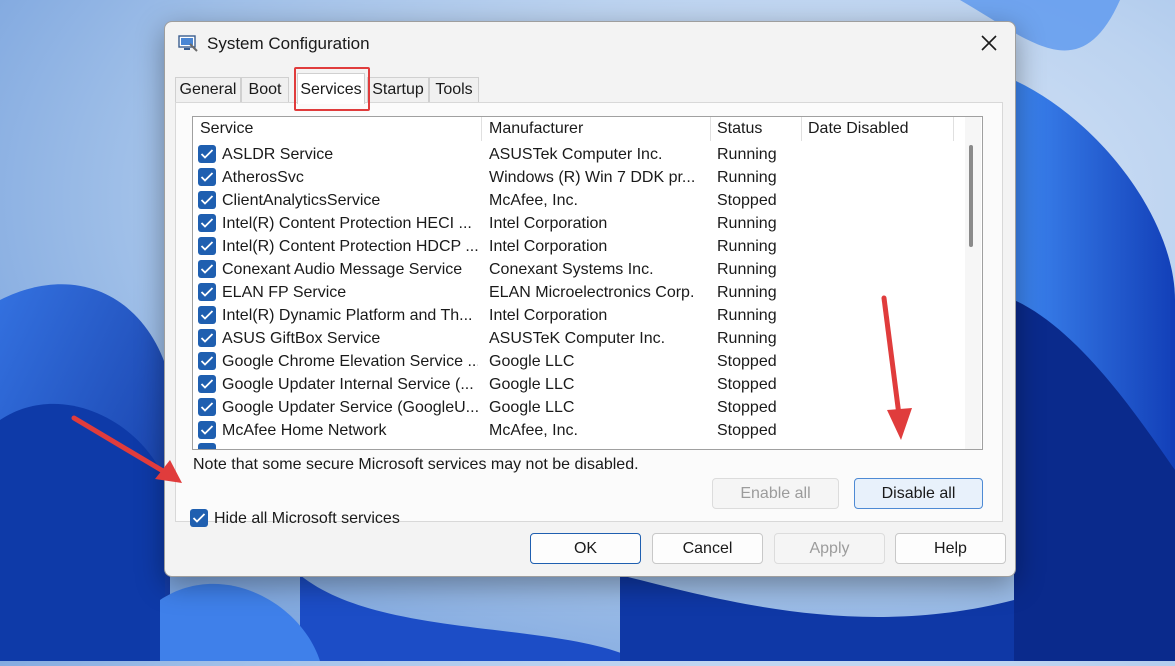 This screenshot has height=666, width=1175. I want to click on service-name: ELAN FP Service, so click(284, 292).